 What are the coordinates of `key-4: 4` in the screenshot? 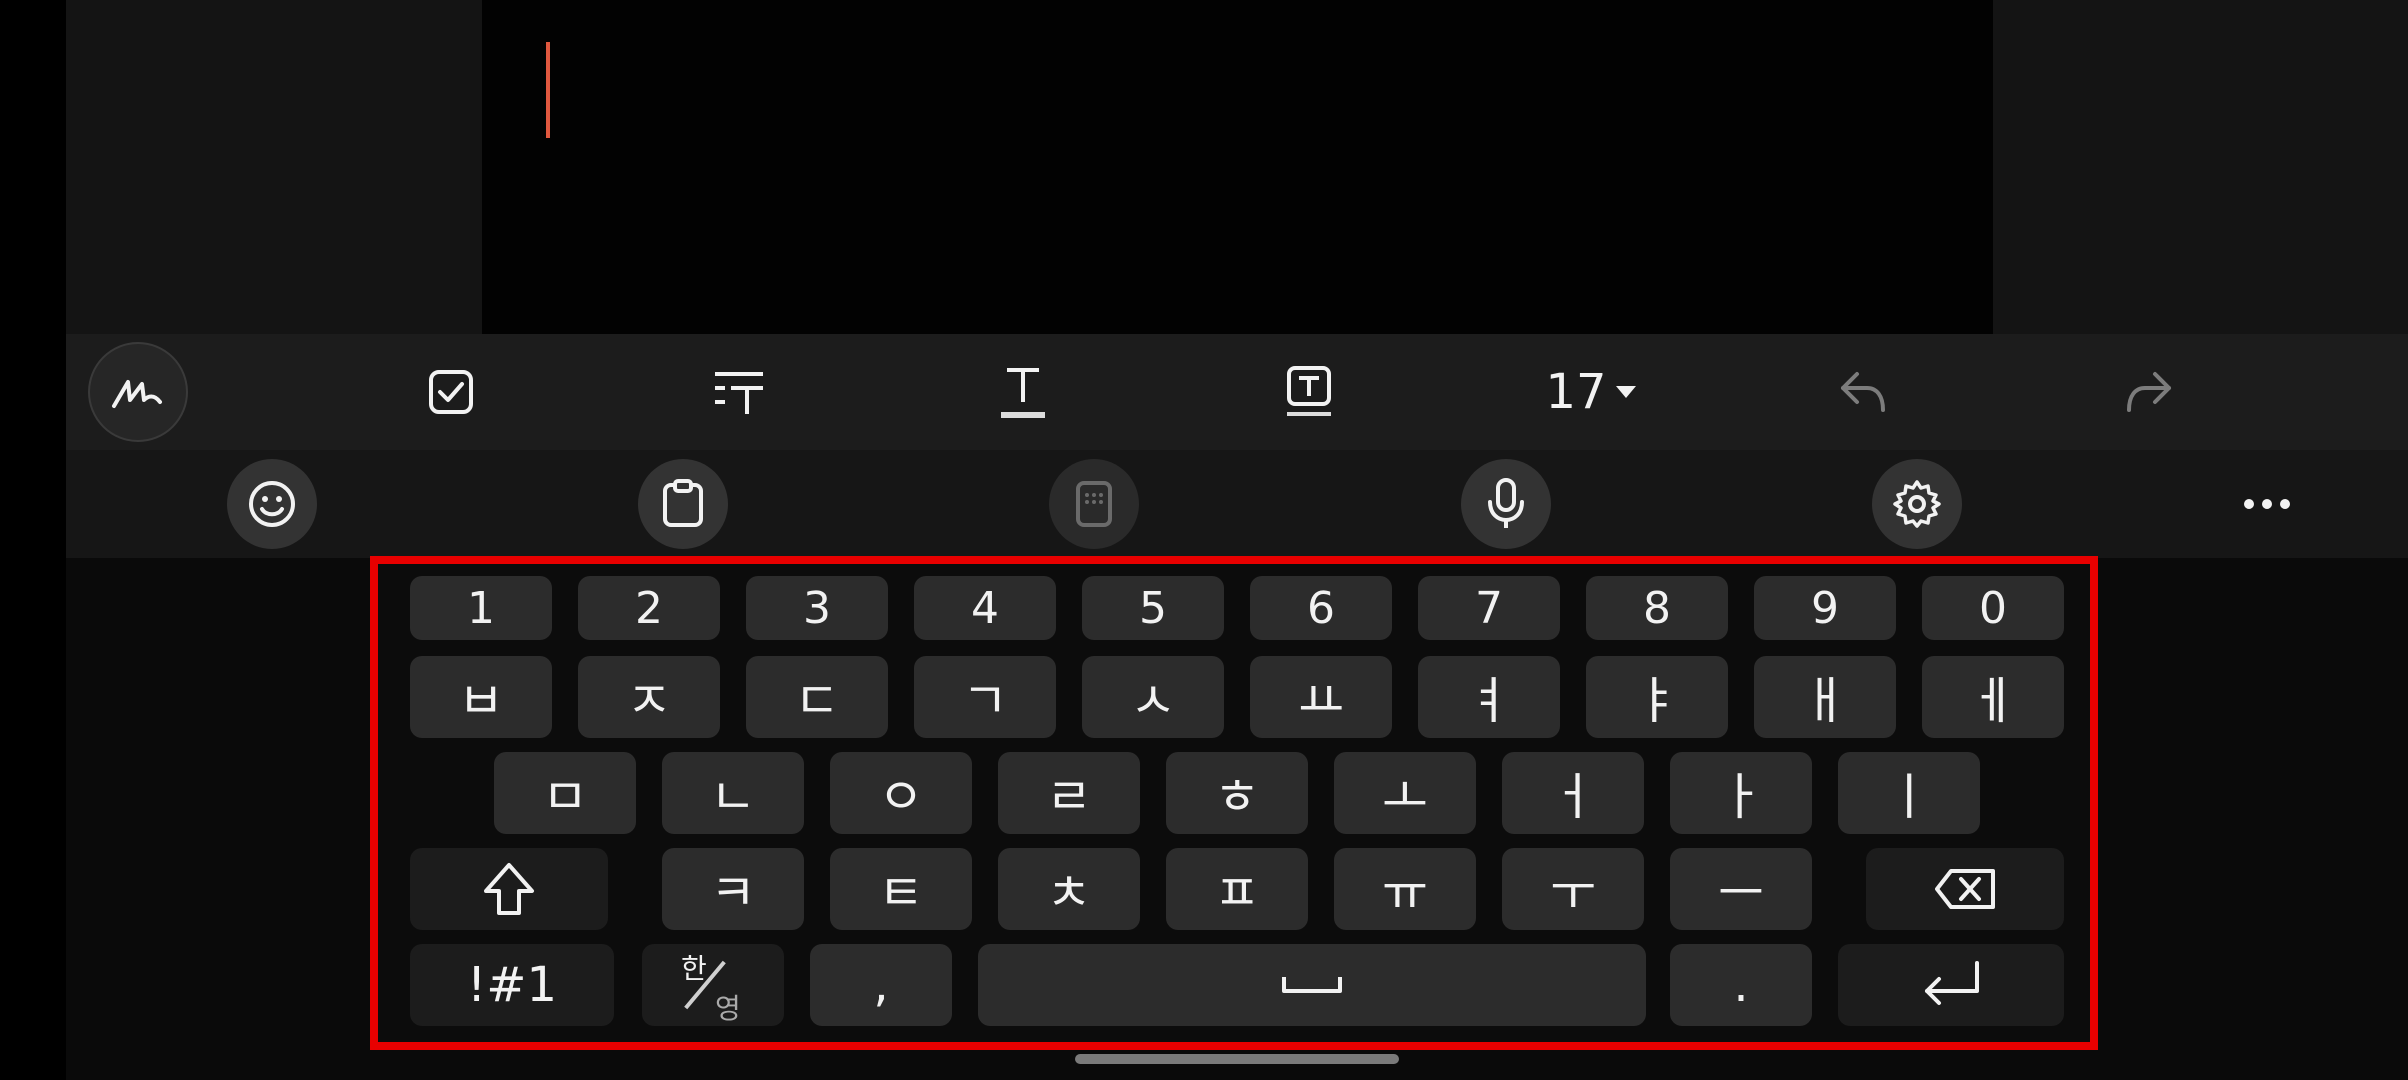 It's located at (985, 608).